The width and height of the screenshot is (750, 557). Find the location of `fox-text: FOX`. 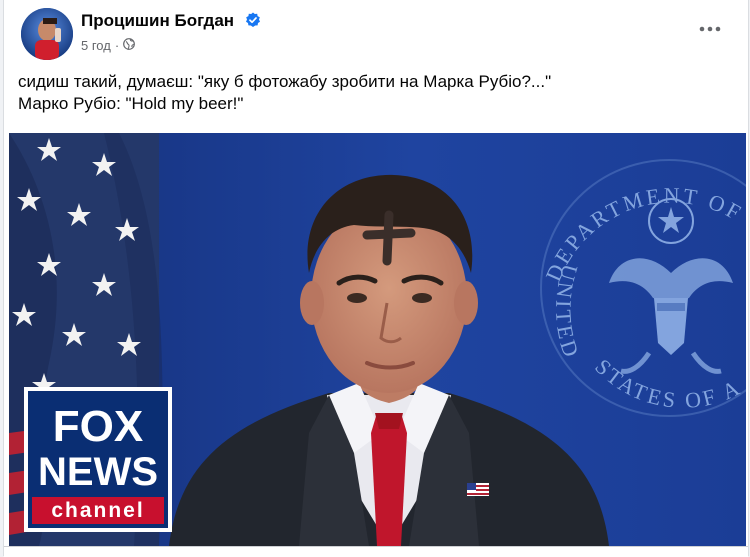

fox-text: FOX is located at coordinates (98, 426).